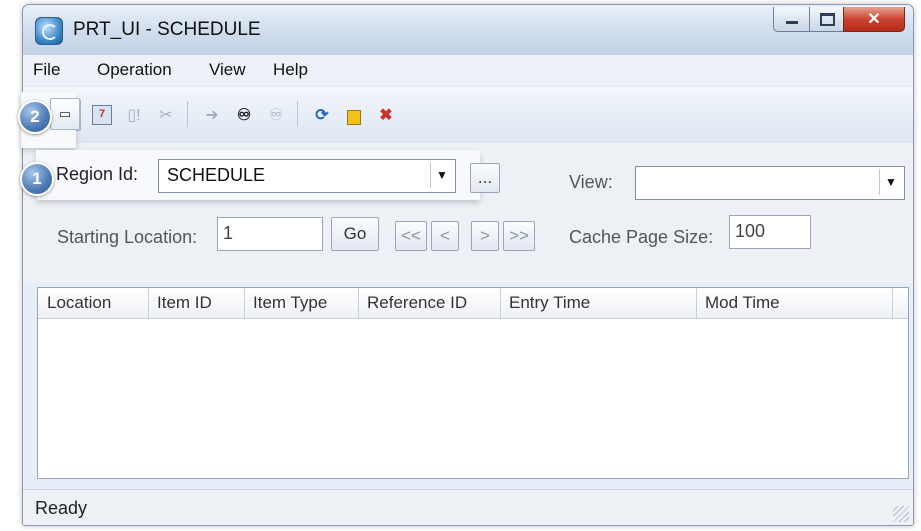 The image size is (921, 531). What do you see at coordinates (591, 182) in the screenshot?
I see `view-label: View:` at bounding box center [591, 182].